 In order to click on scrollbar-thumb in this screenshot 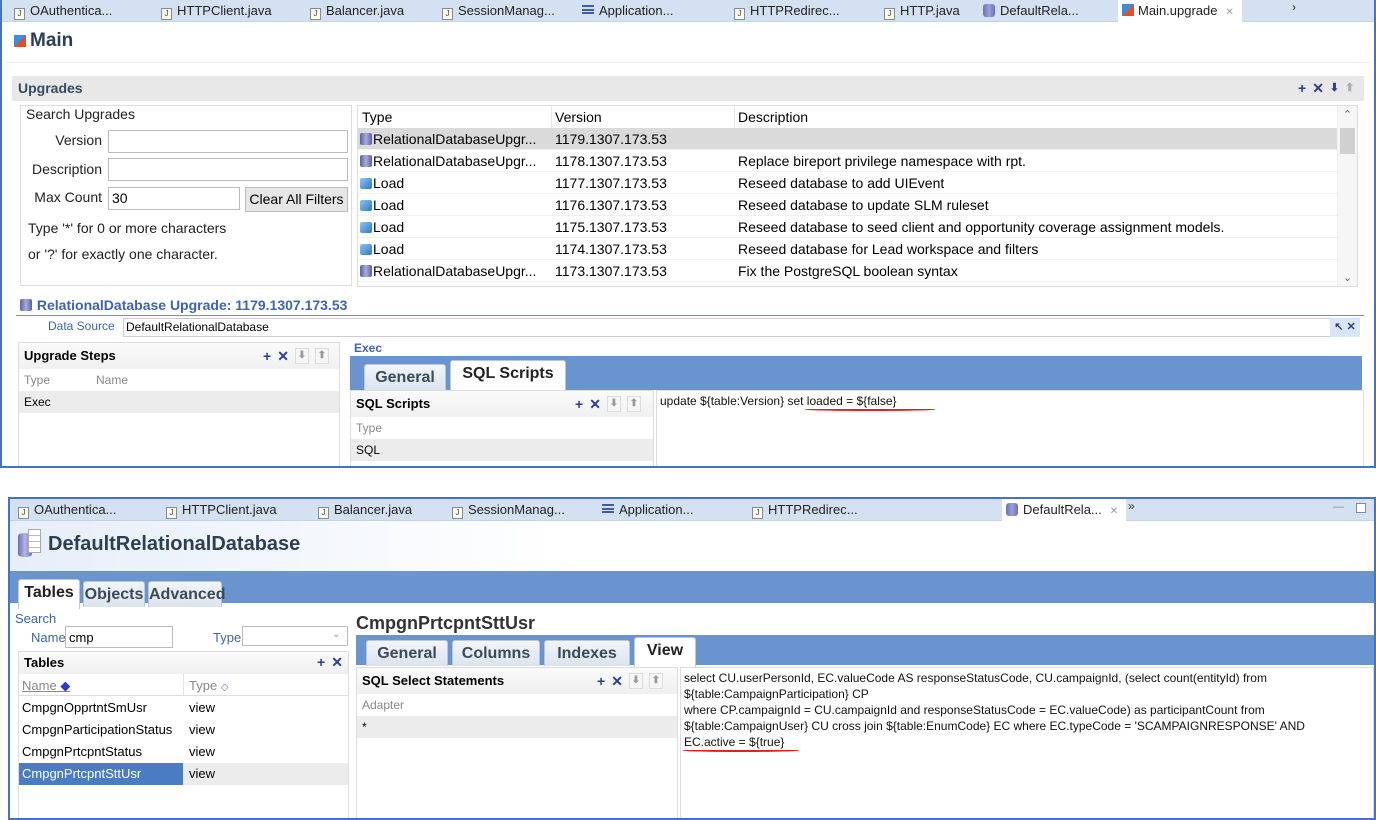, I will do `click(1347, 141)`.